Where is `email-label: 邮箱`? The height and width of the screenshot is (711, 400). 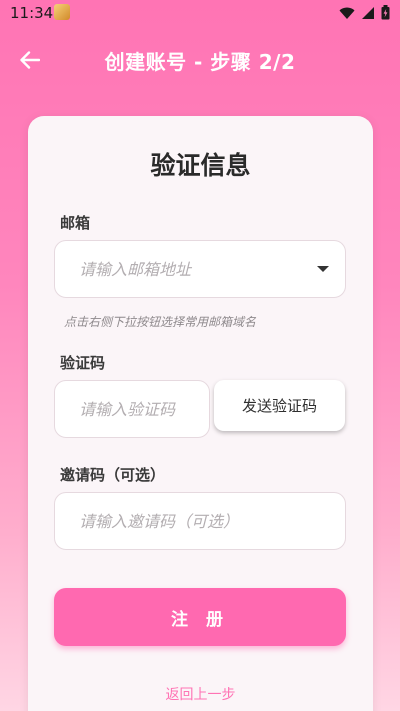
email-label: 邮箱 is located at coordinates (75, 223).